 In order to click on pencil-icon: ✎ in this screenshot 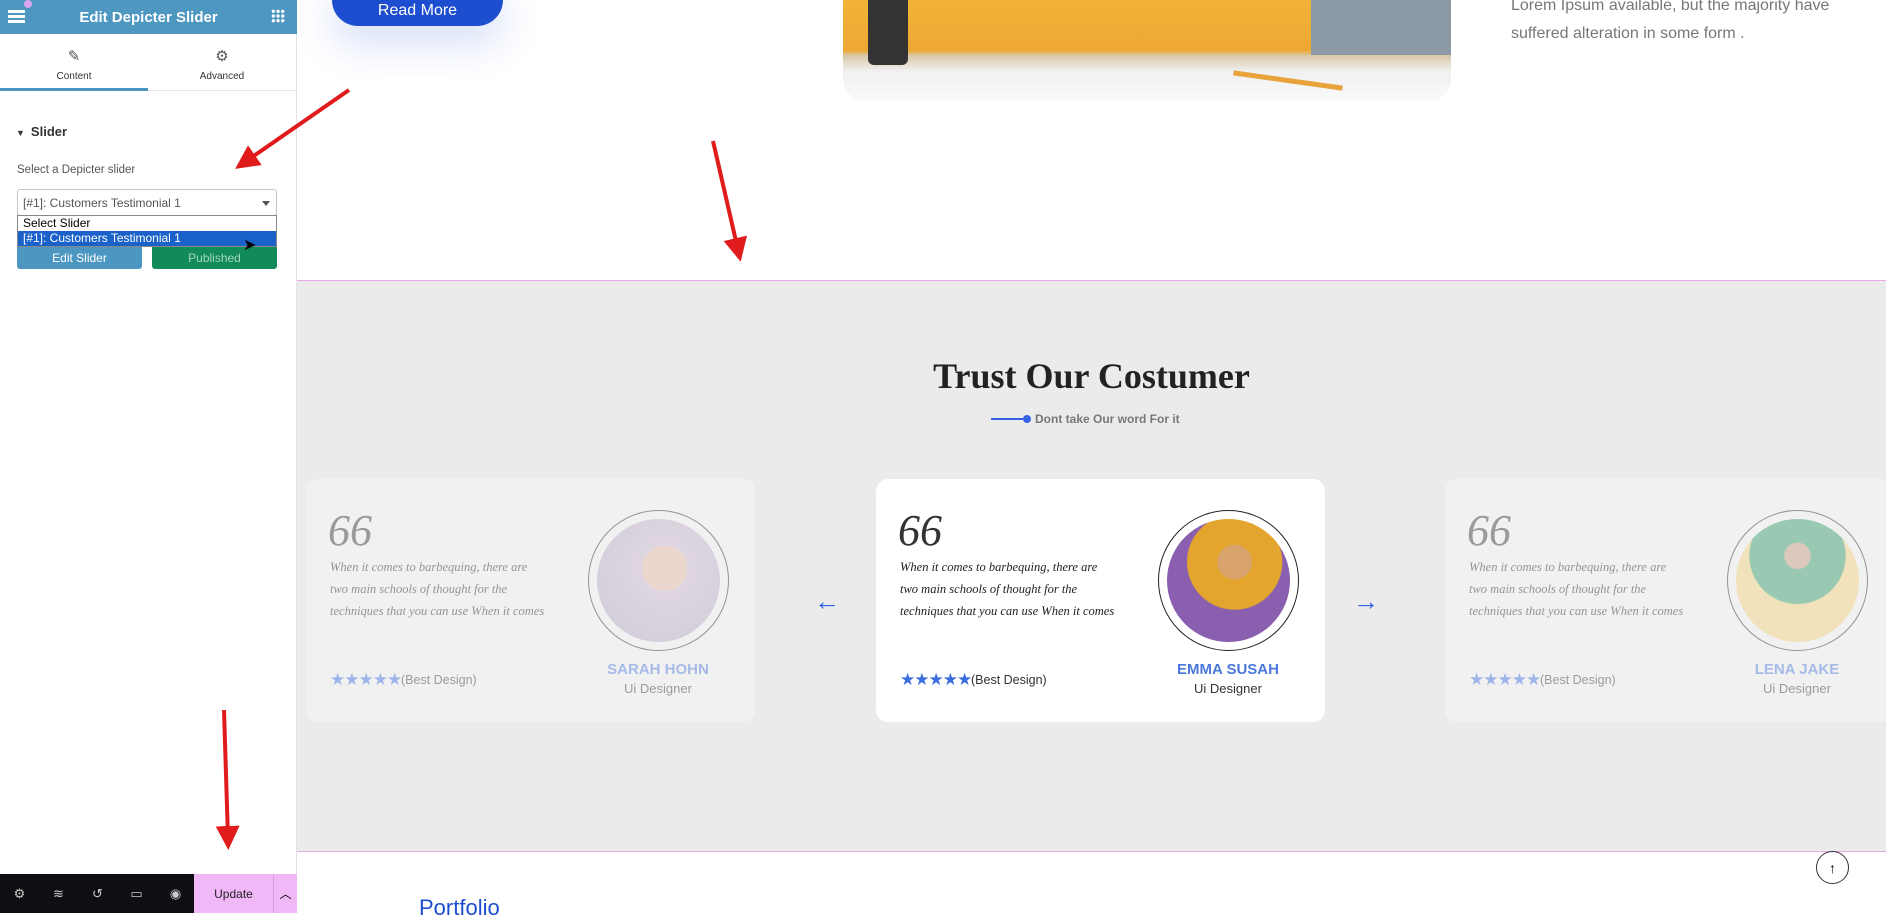, I will do `click(74, 56)`.